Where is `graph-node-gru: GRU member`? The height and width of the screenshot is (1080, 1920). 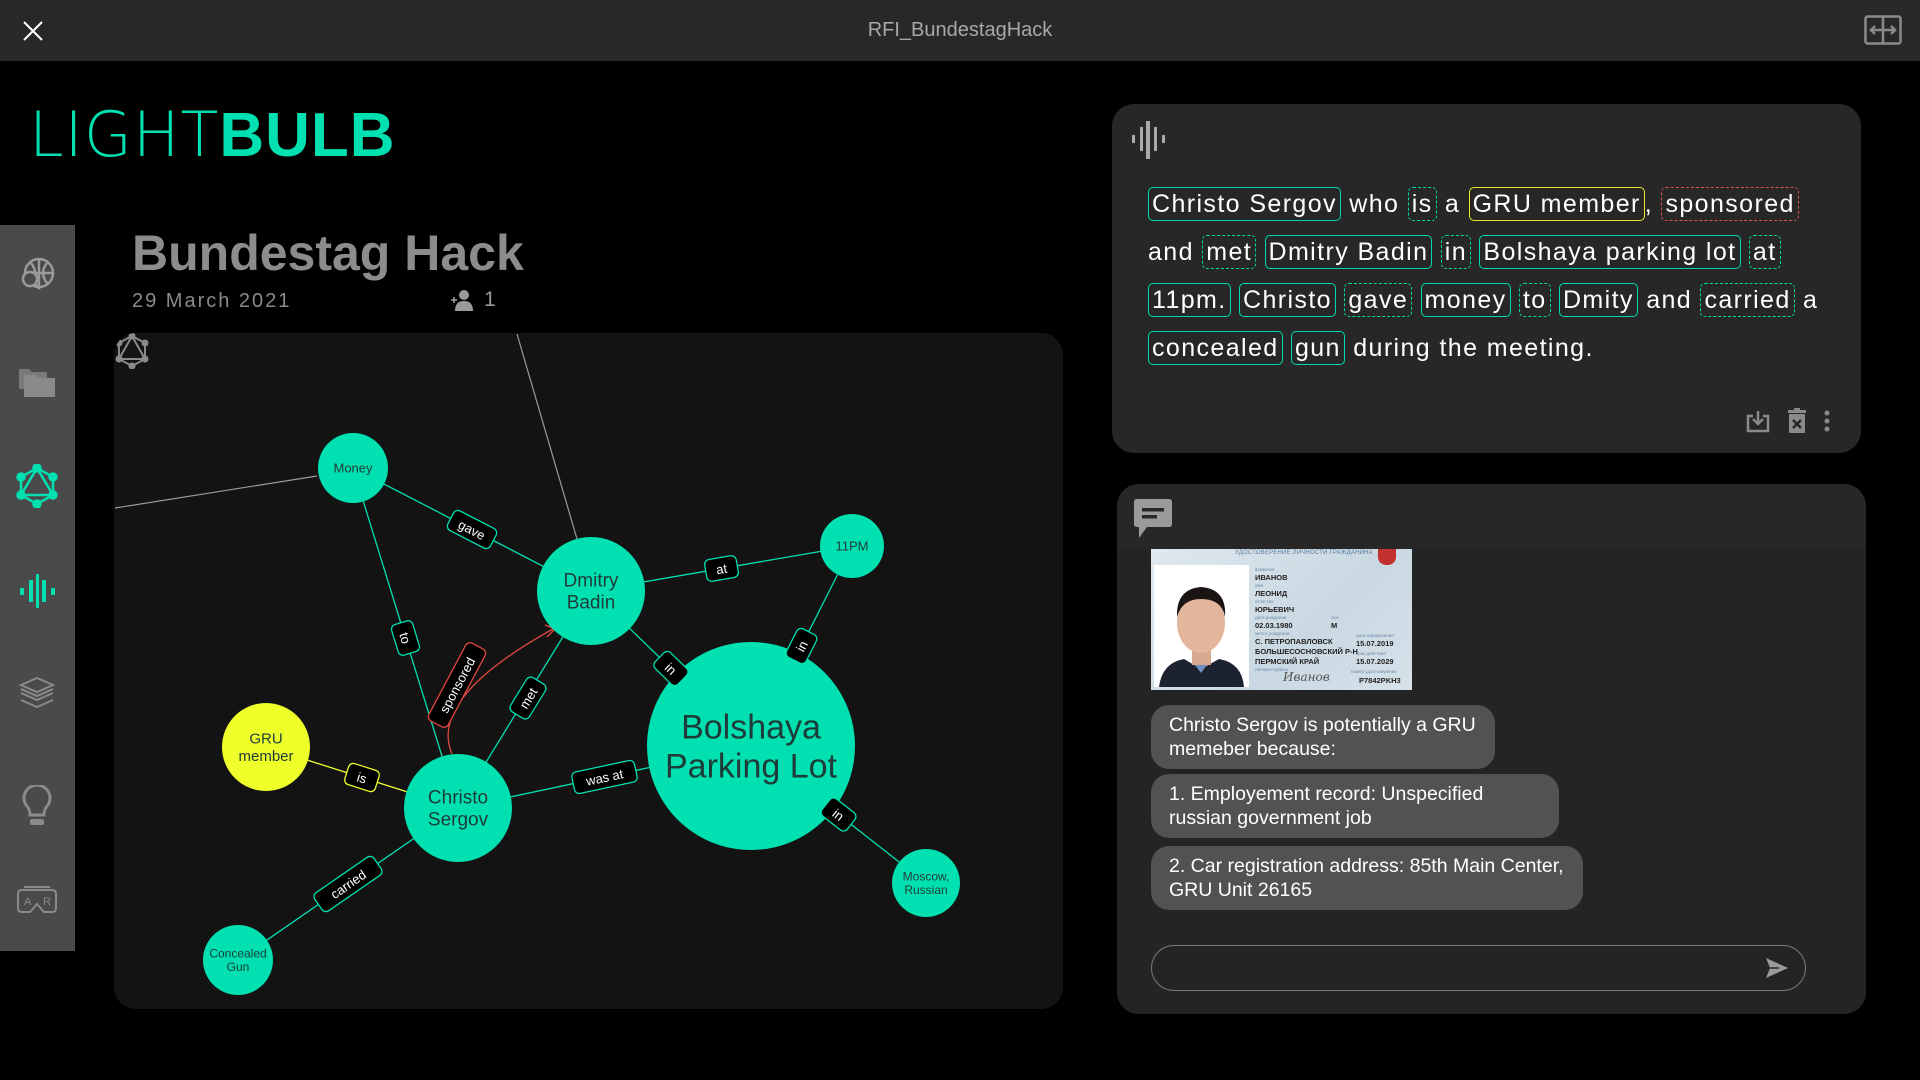
graph-node-gru: GRU member is located at coordinates (266, 747).